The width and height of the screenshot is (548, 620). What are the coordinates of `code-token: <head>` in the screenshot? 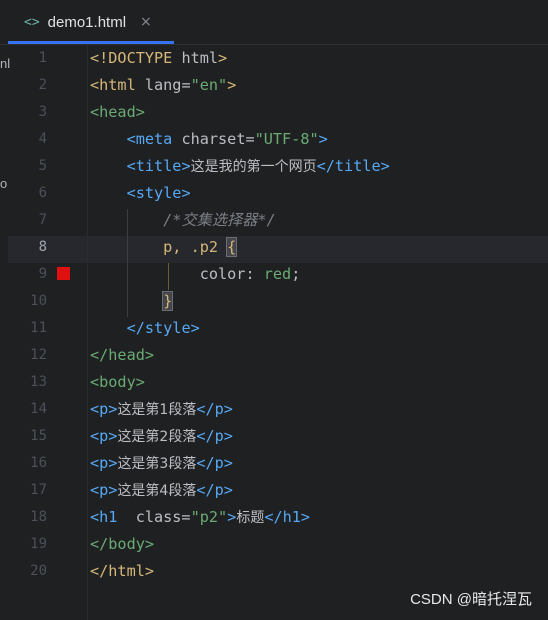 It's located at (117, 112).